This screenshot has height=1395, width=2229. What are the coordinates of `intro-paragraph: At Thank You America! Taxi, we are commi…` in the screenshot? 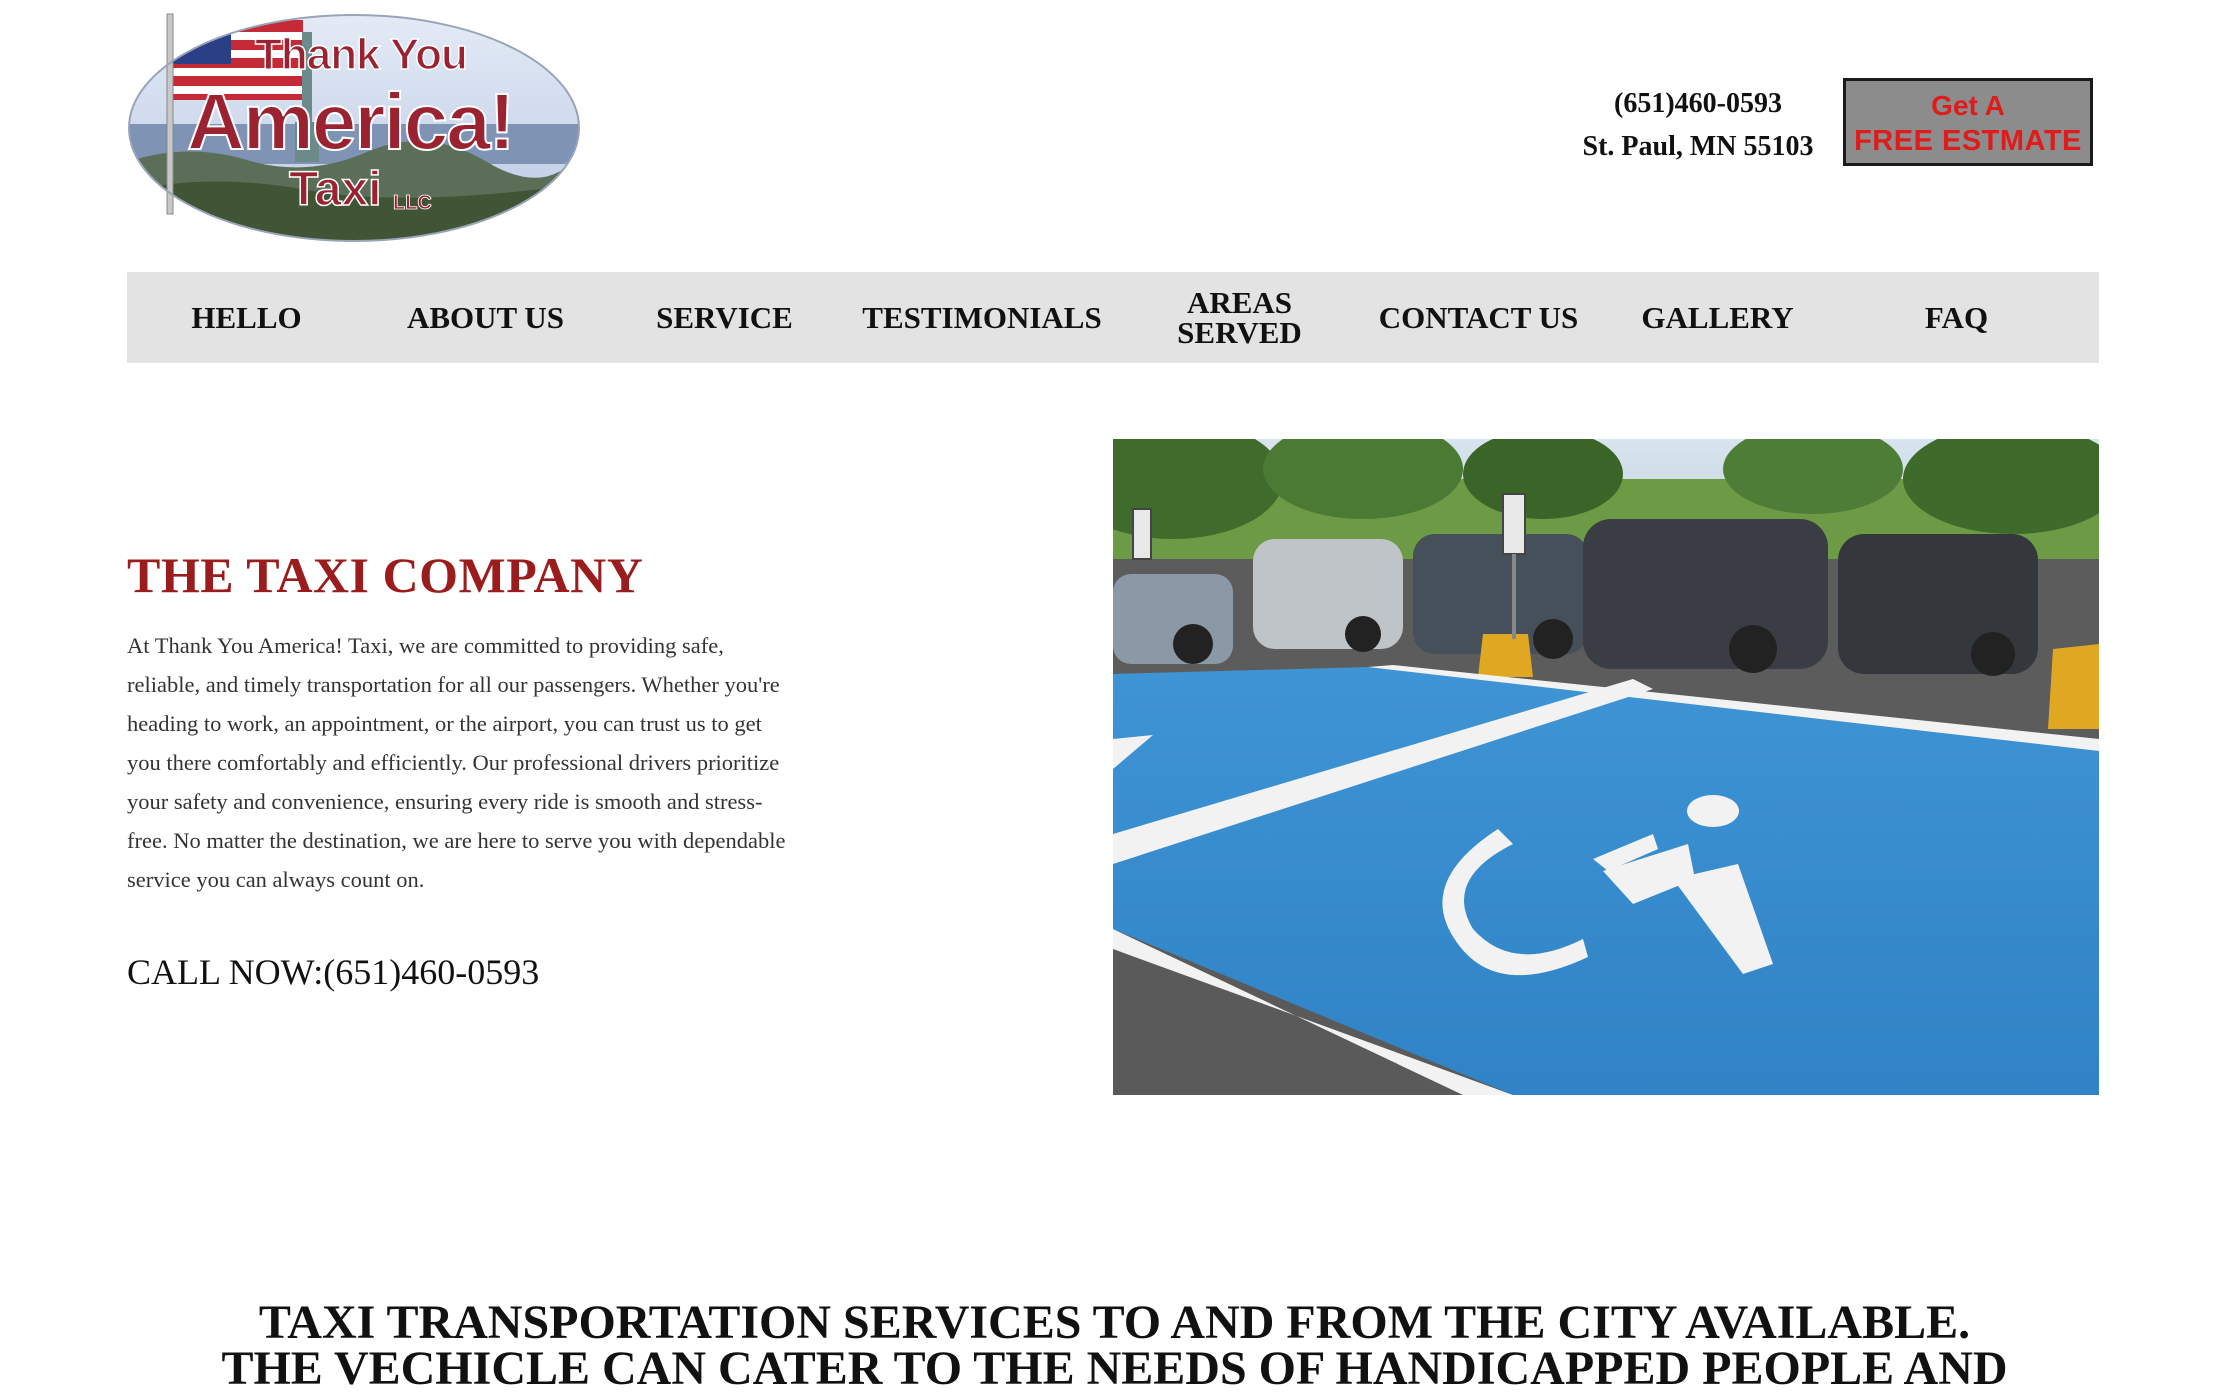 It's located at (456, 762).